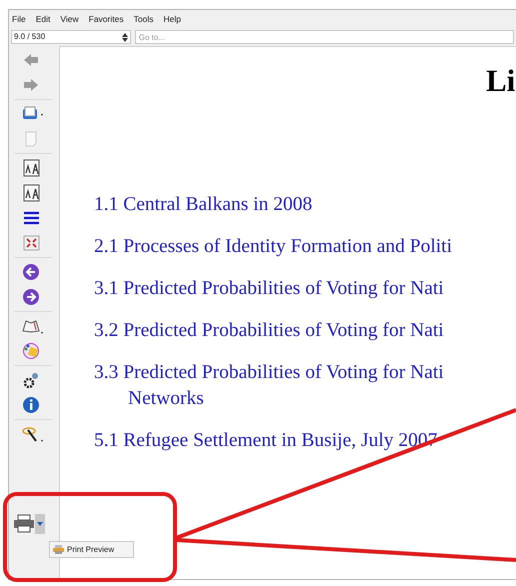  What do you see at coordinates (269, 289) in the screenshot?
I see `figure-link: 3.1 Predicted Probabilities of Voting for Nati` at bounding box center [269, 289].